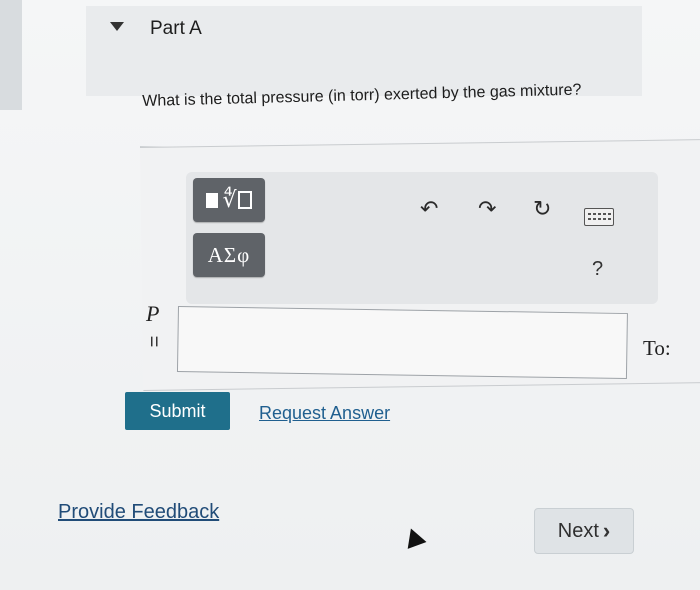 This screenshot has height=590, width=700. Describe the element at coordinates (176, 28) in the screenshot. I see `part-title: Part A` at that location.